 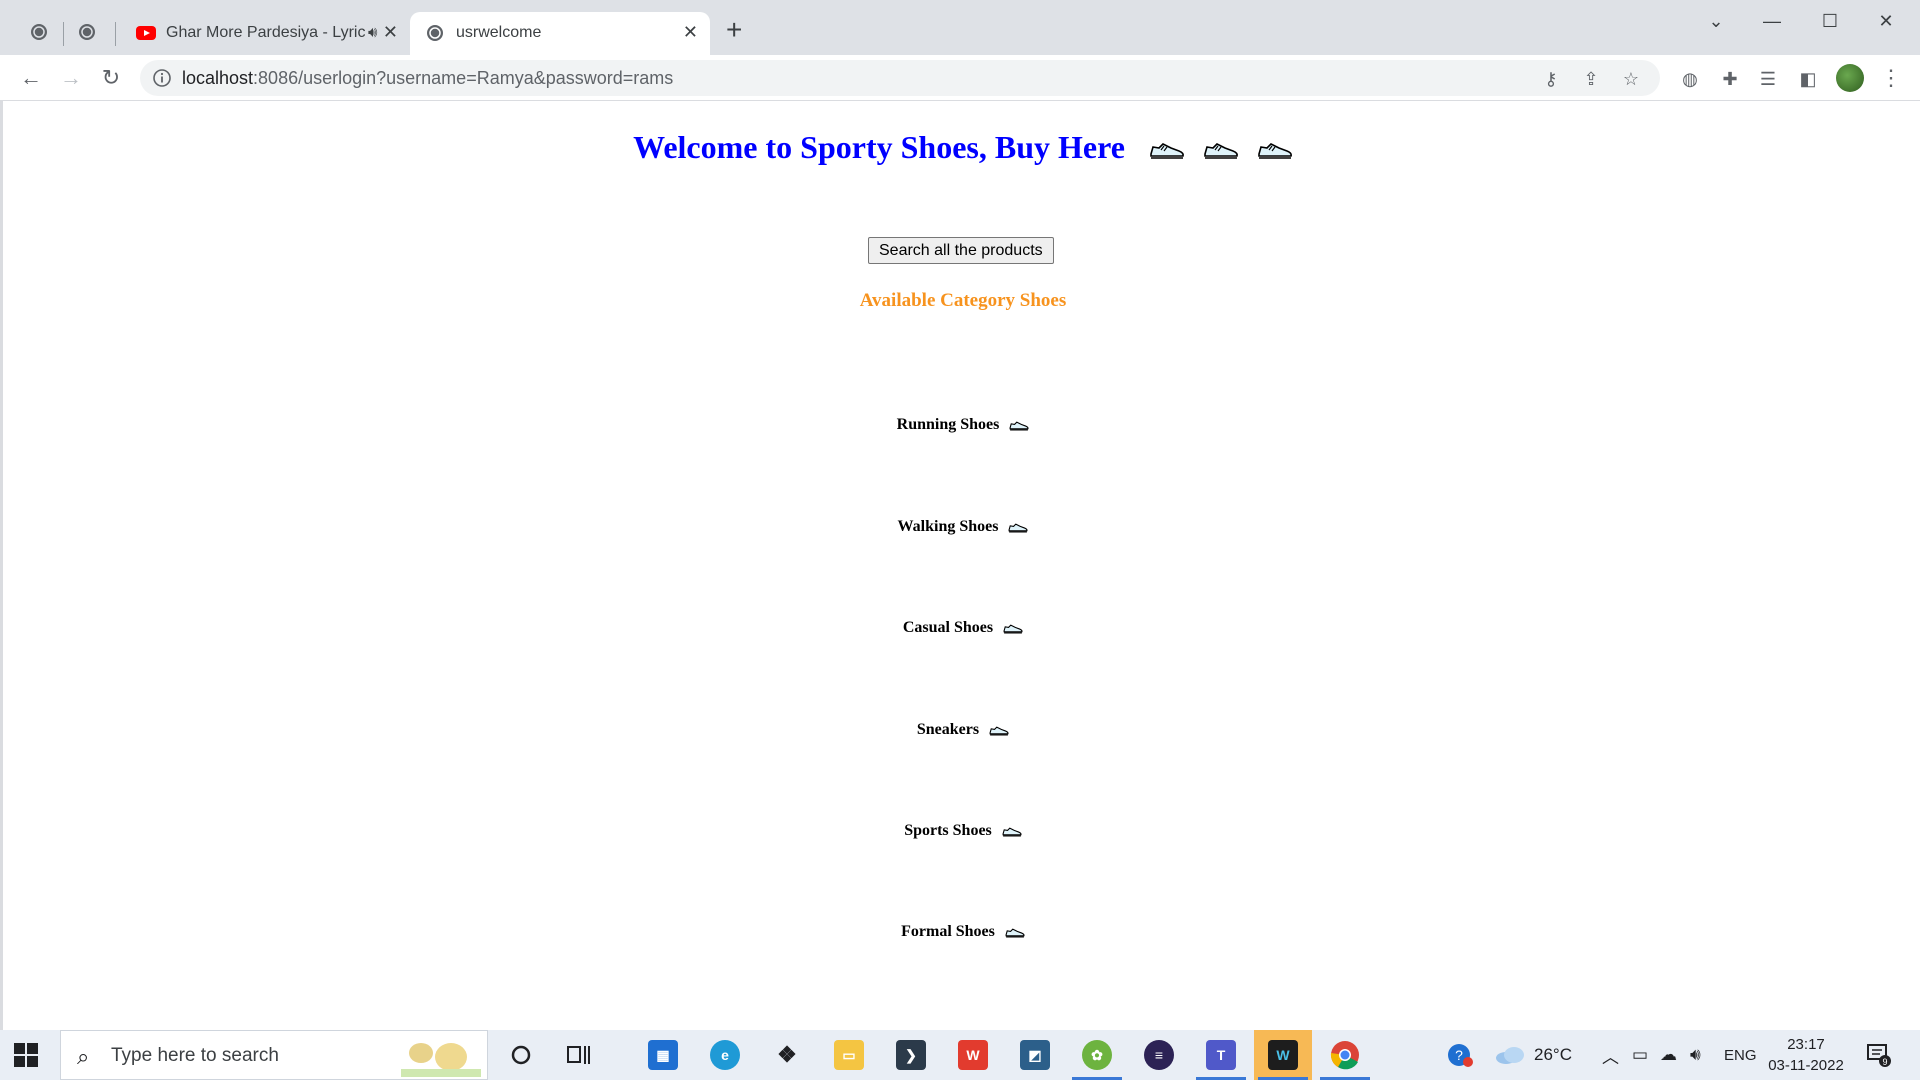 What do you see at coordinates (1740, 1055) in the screenshot?
I see `language-indicator: ENG` at bounding box center [1740, 1055].